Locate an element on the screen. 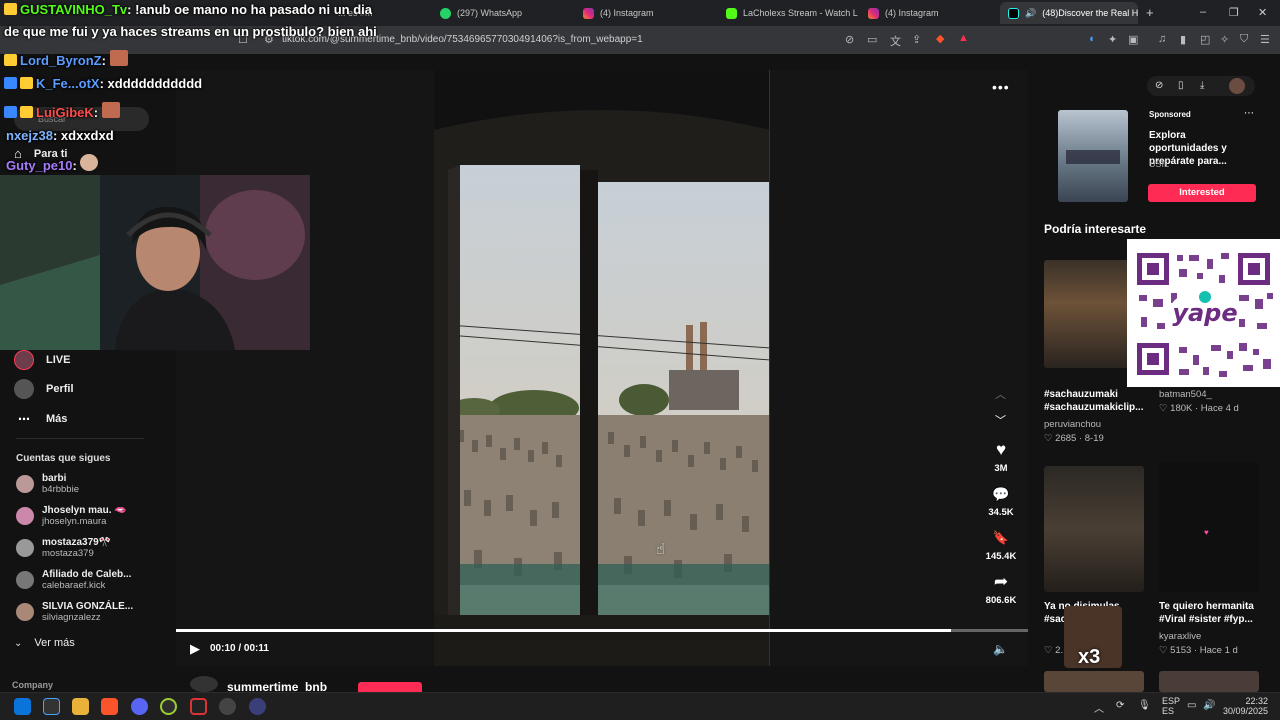 The image size is (1280, 720). instagram-icon is located at coordinates (588, 13).